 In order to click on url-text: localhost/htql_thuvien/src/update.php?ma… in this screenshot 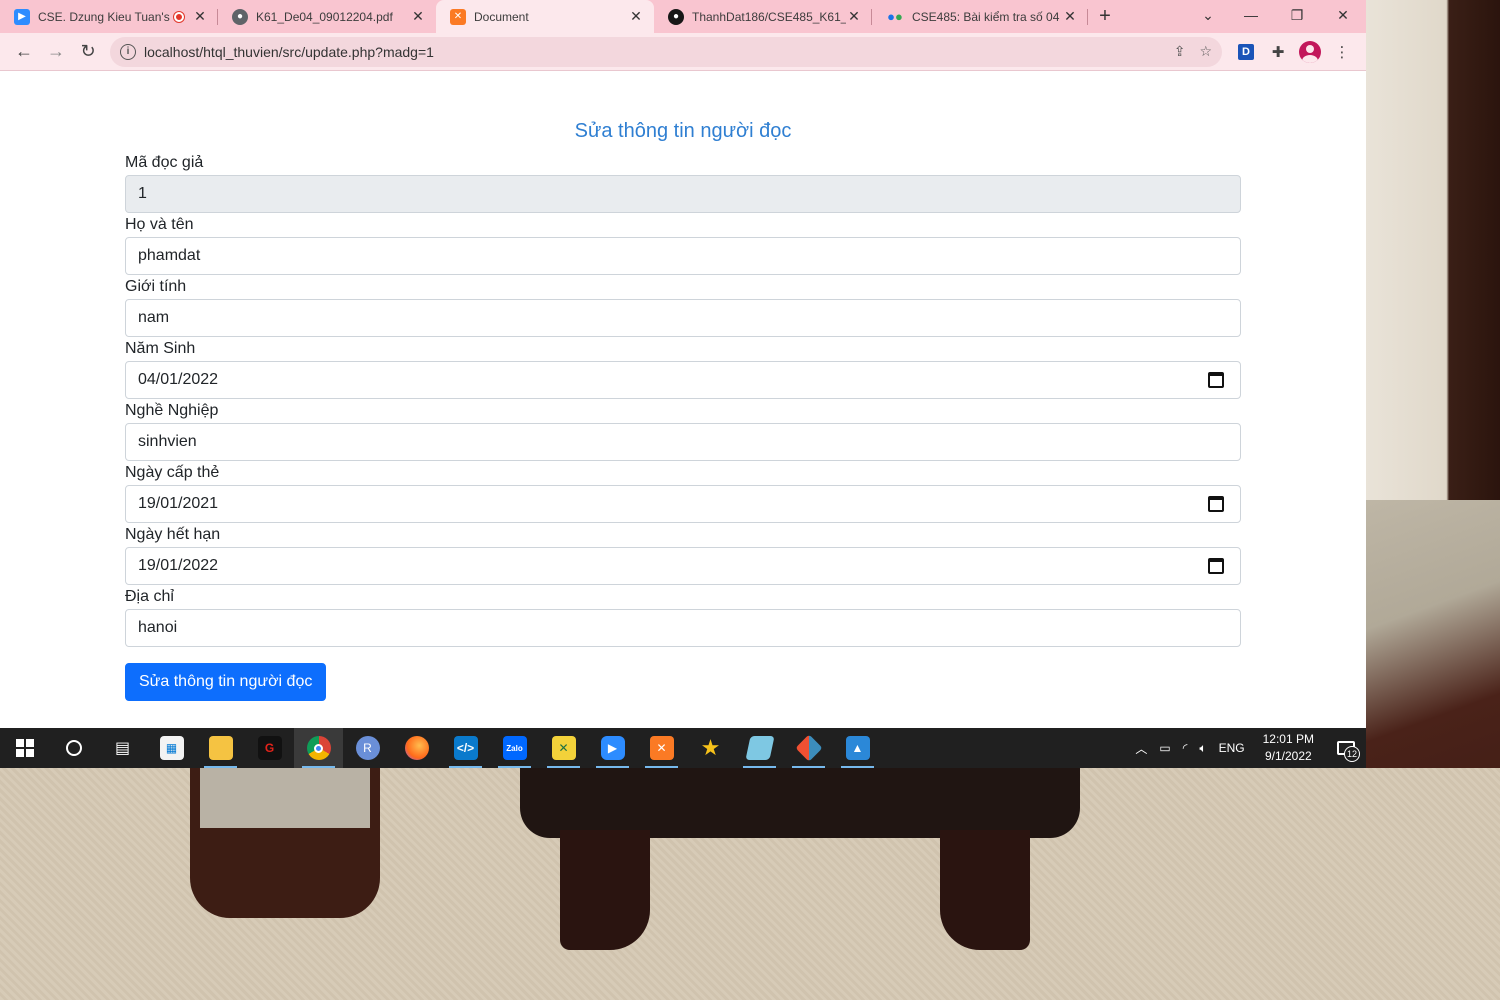, I will do `click(289, 51)`.